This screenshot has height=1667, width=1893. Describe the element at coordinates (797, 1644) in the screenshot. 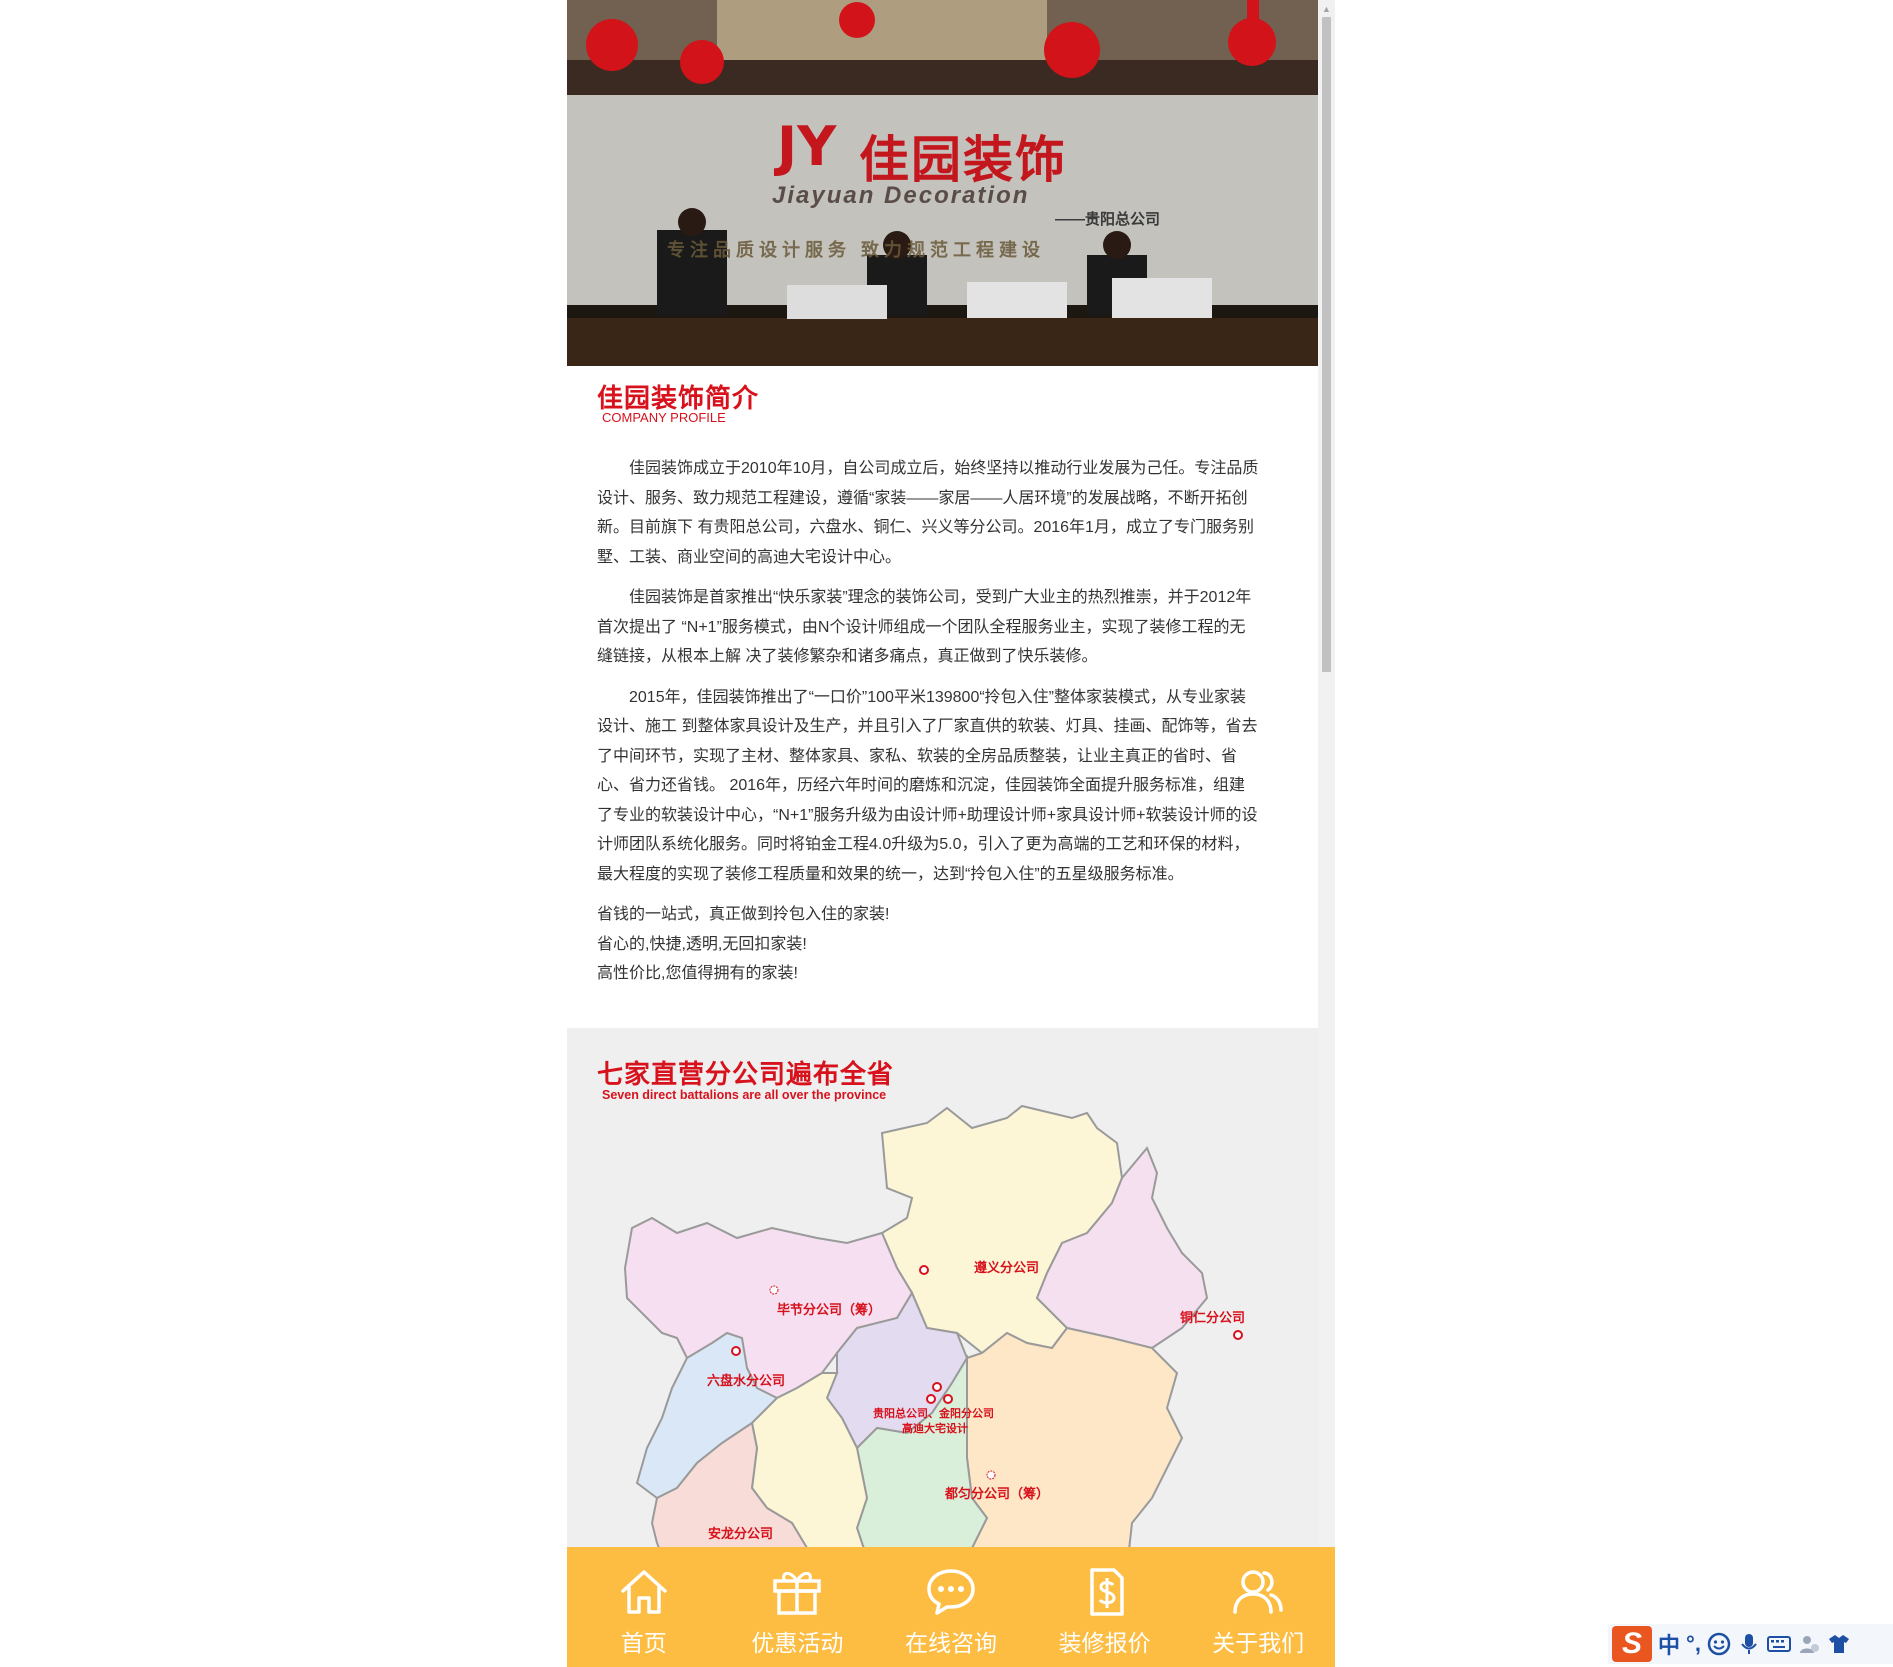

I see `nav-label: 优惠活动` at that location.